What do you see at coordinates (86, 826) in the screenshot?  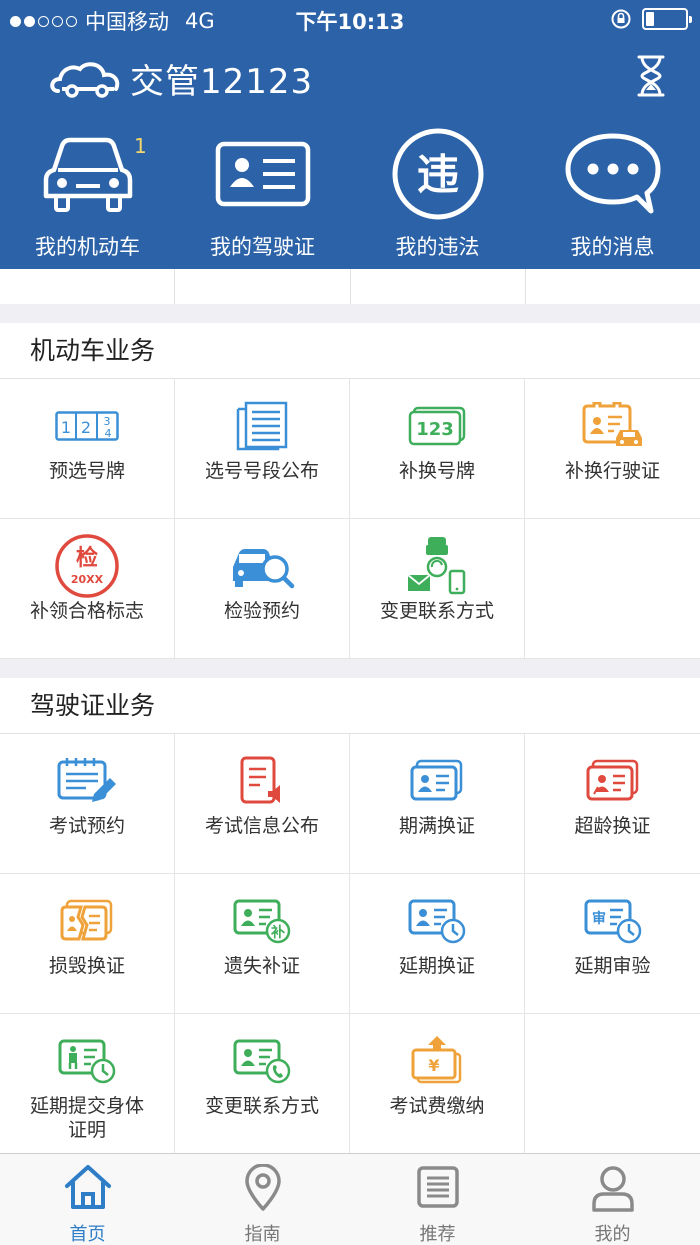 I see `service-label: 考试预约` at bounding box center [86, 826].